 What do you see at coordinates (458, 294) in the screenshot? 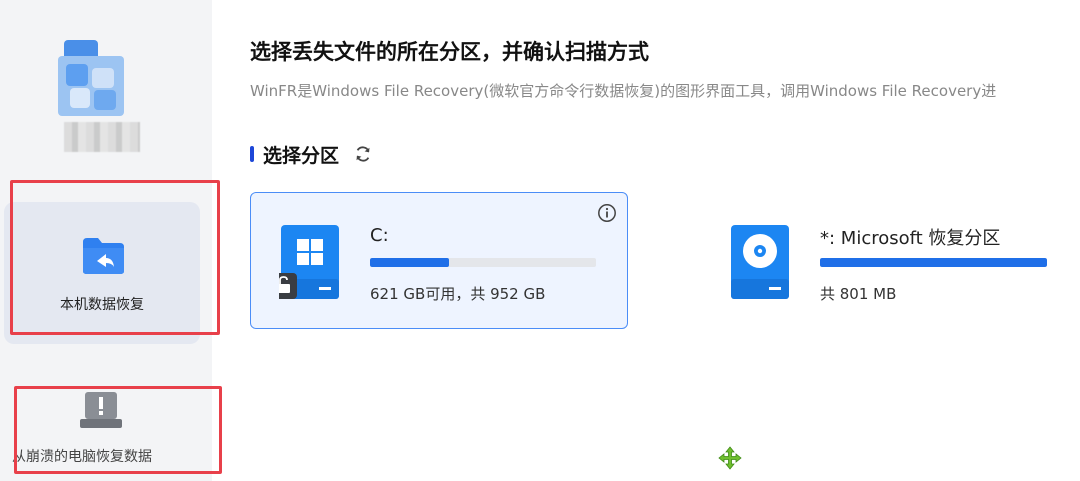
I see `drive-size: 621 GB可用，共 952 GB` at bounding box center [458, 294].